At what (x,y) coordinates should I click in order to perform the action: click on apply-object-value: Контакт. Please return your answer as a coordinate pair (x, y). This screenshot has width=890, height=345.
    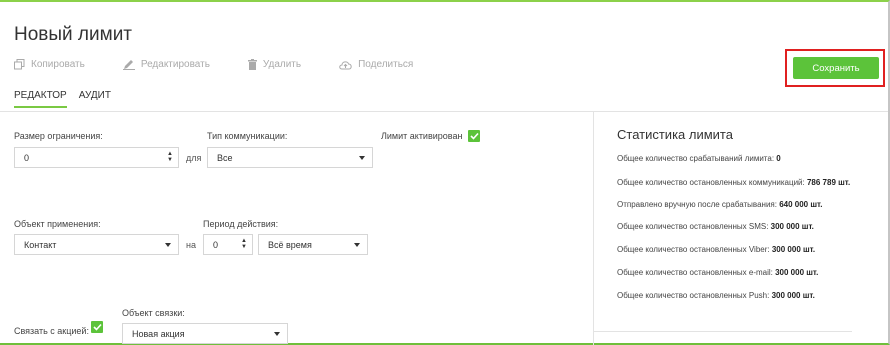
    Looking at the image, I should click on (40, 244).